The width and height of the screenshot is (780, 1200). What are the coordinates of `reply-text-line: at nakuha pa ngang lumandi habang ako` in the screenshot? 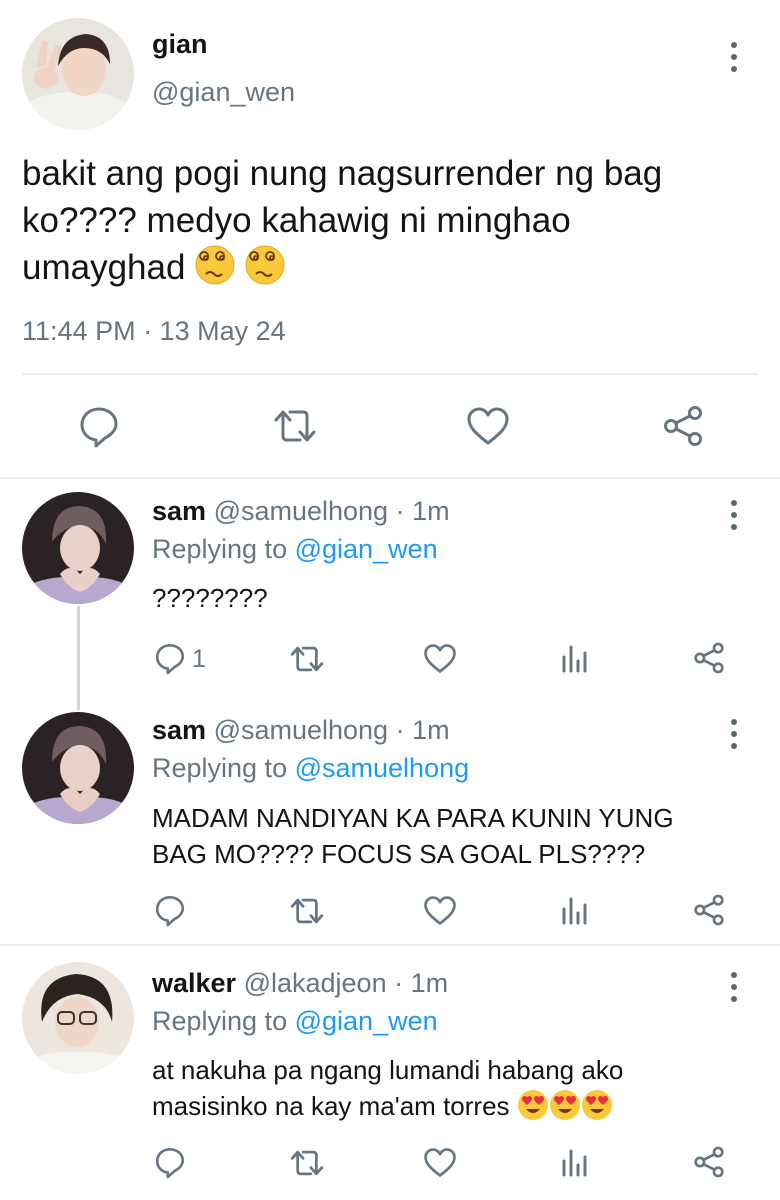 It's located at (388, 1070).